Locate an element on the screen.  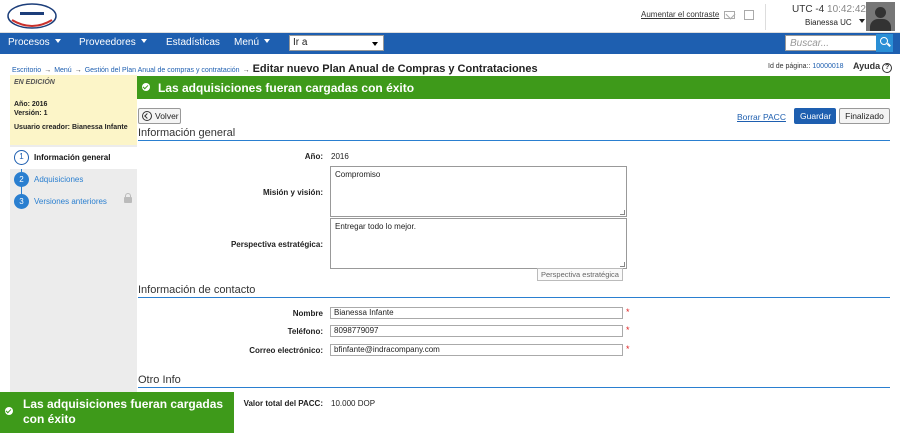
phone-field: 8098779097 is located at coordinates (476, 331).